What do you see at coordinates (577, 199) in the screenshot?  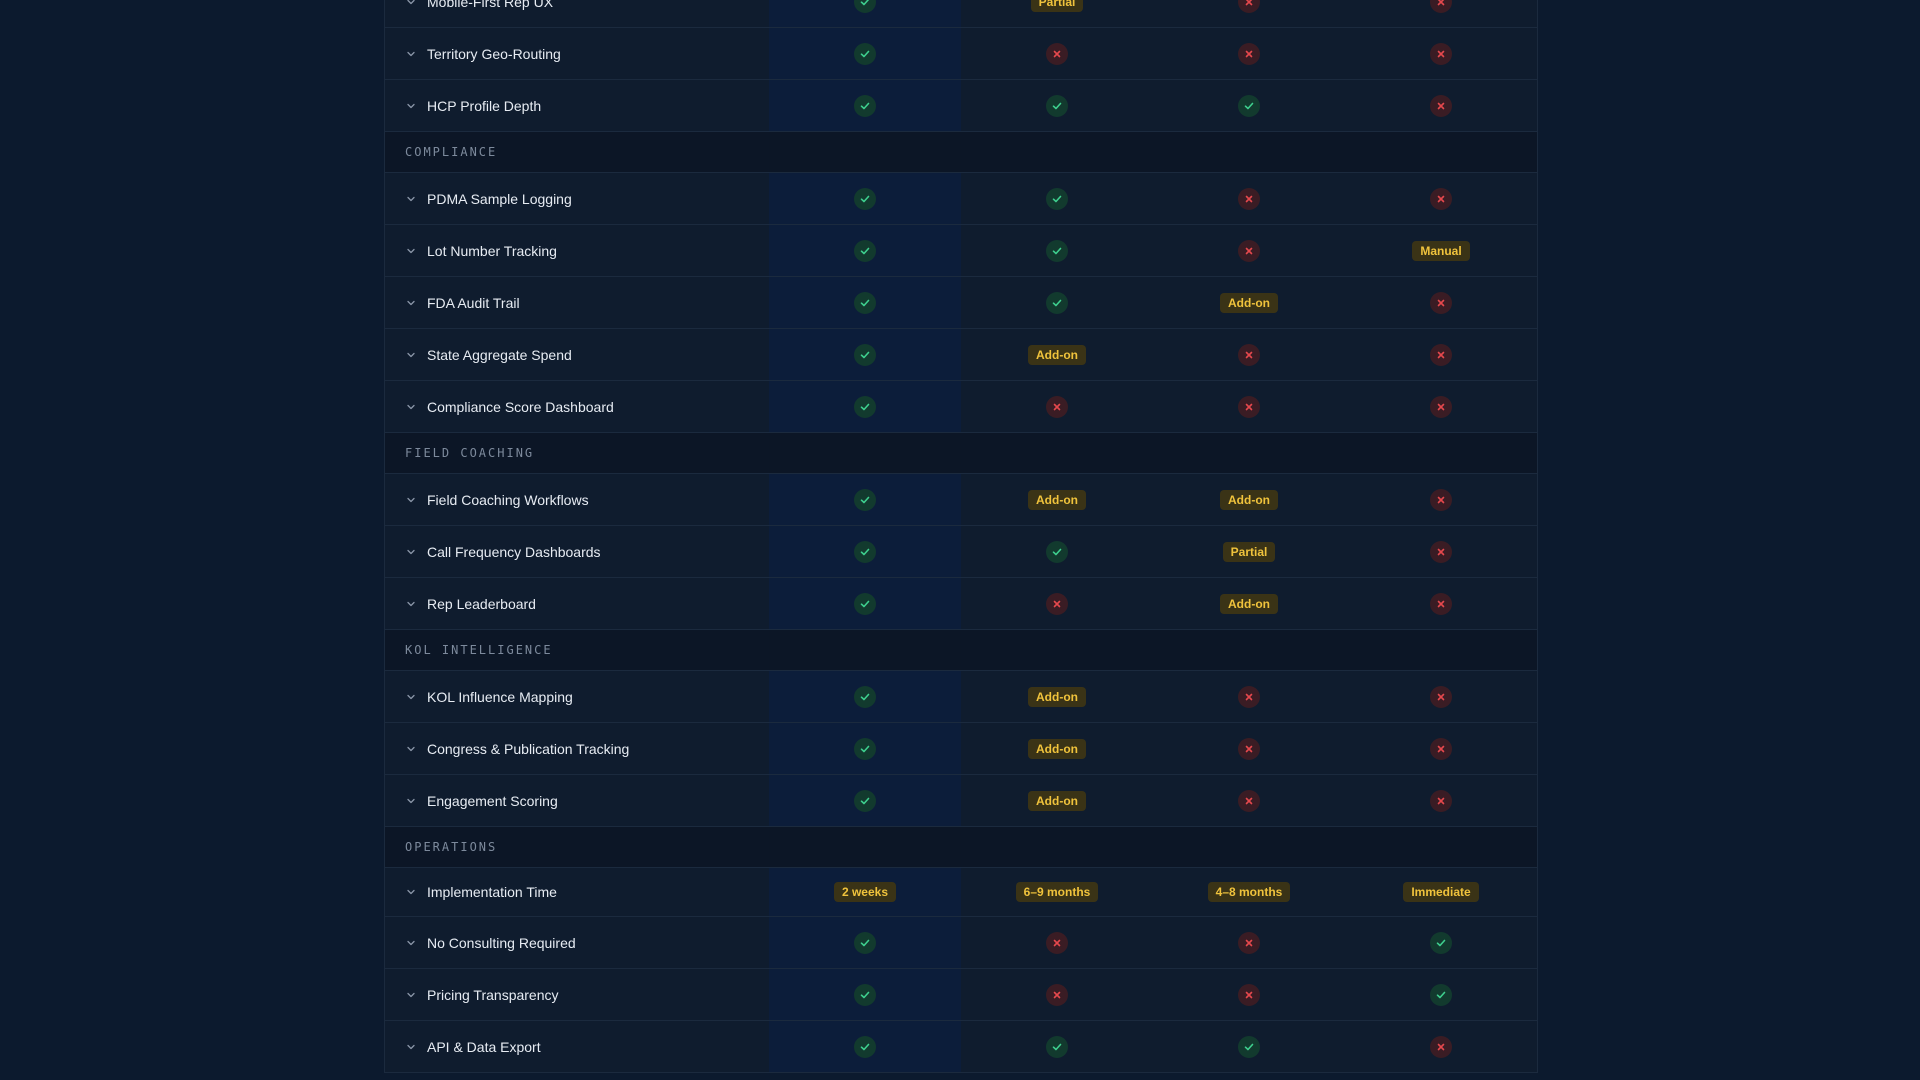 I see `feature-cell: PDMA Sample Logging` at bounding box center [577, 199].